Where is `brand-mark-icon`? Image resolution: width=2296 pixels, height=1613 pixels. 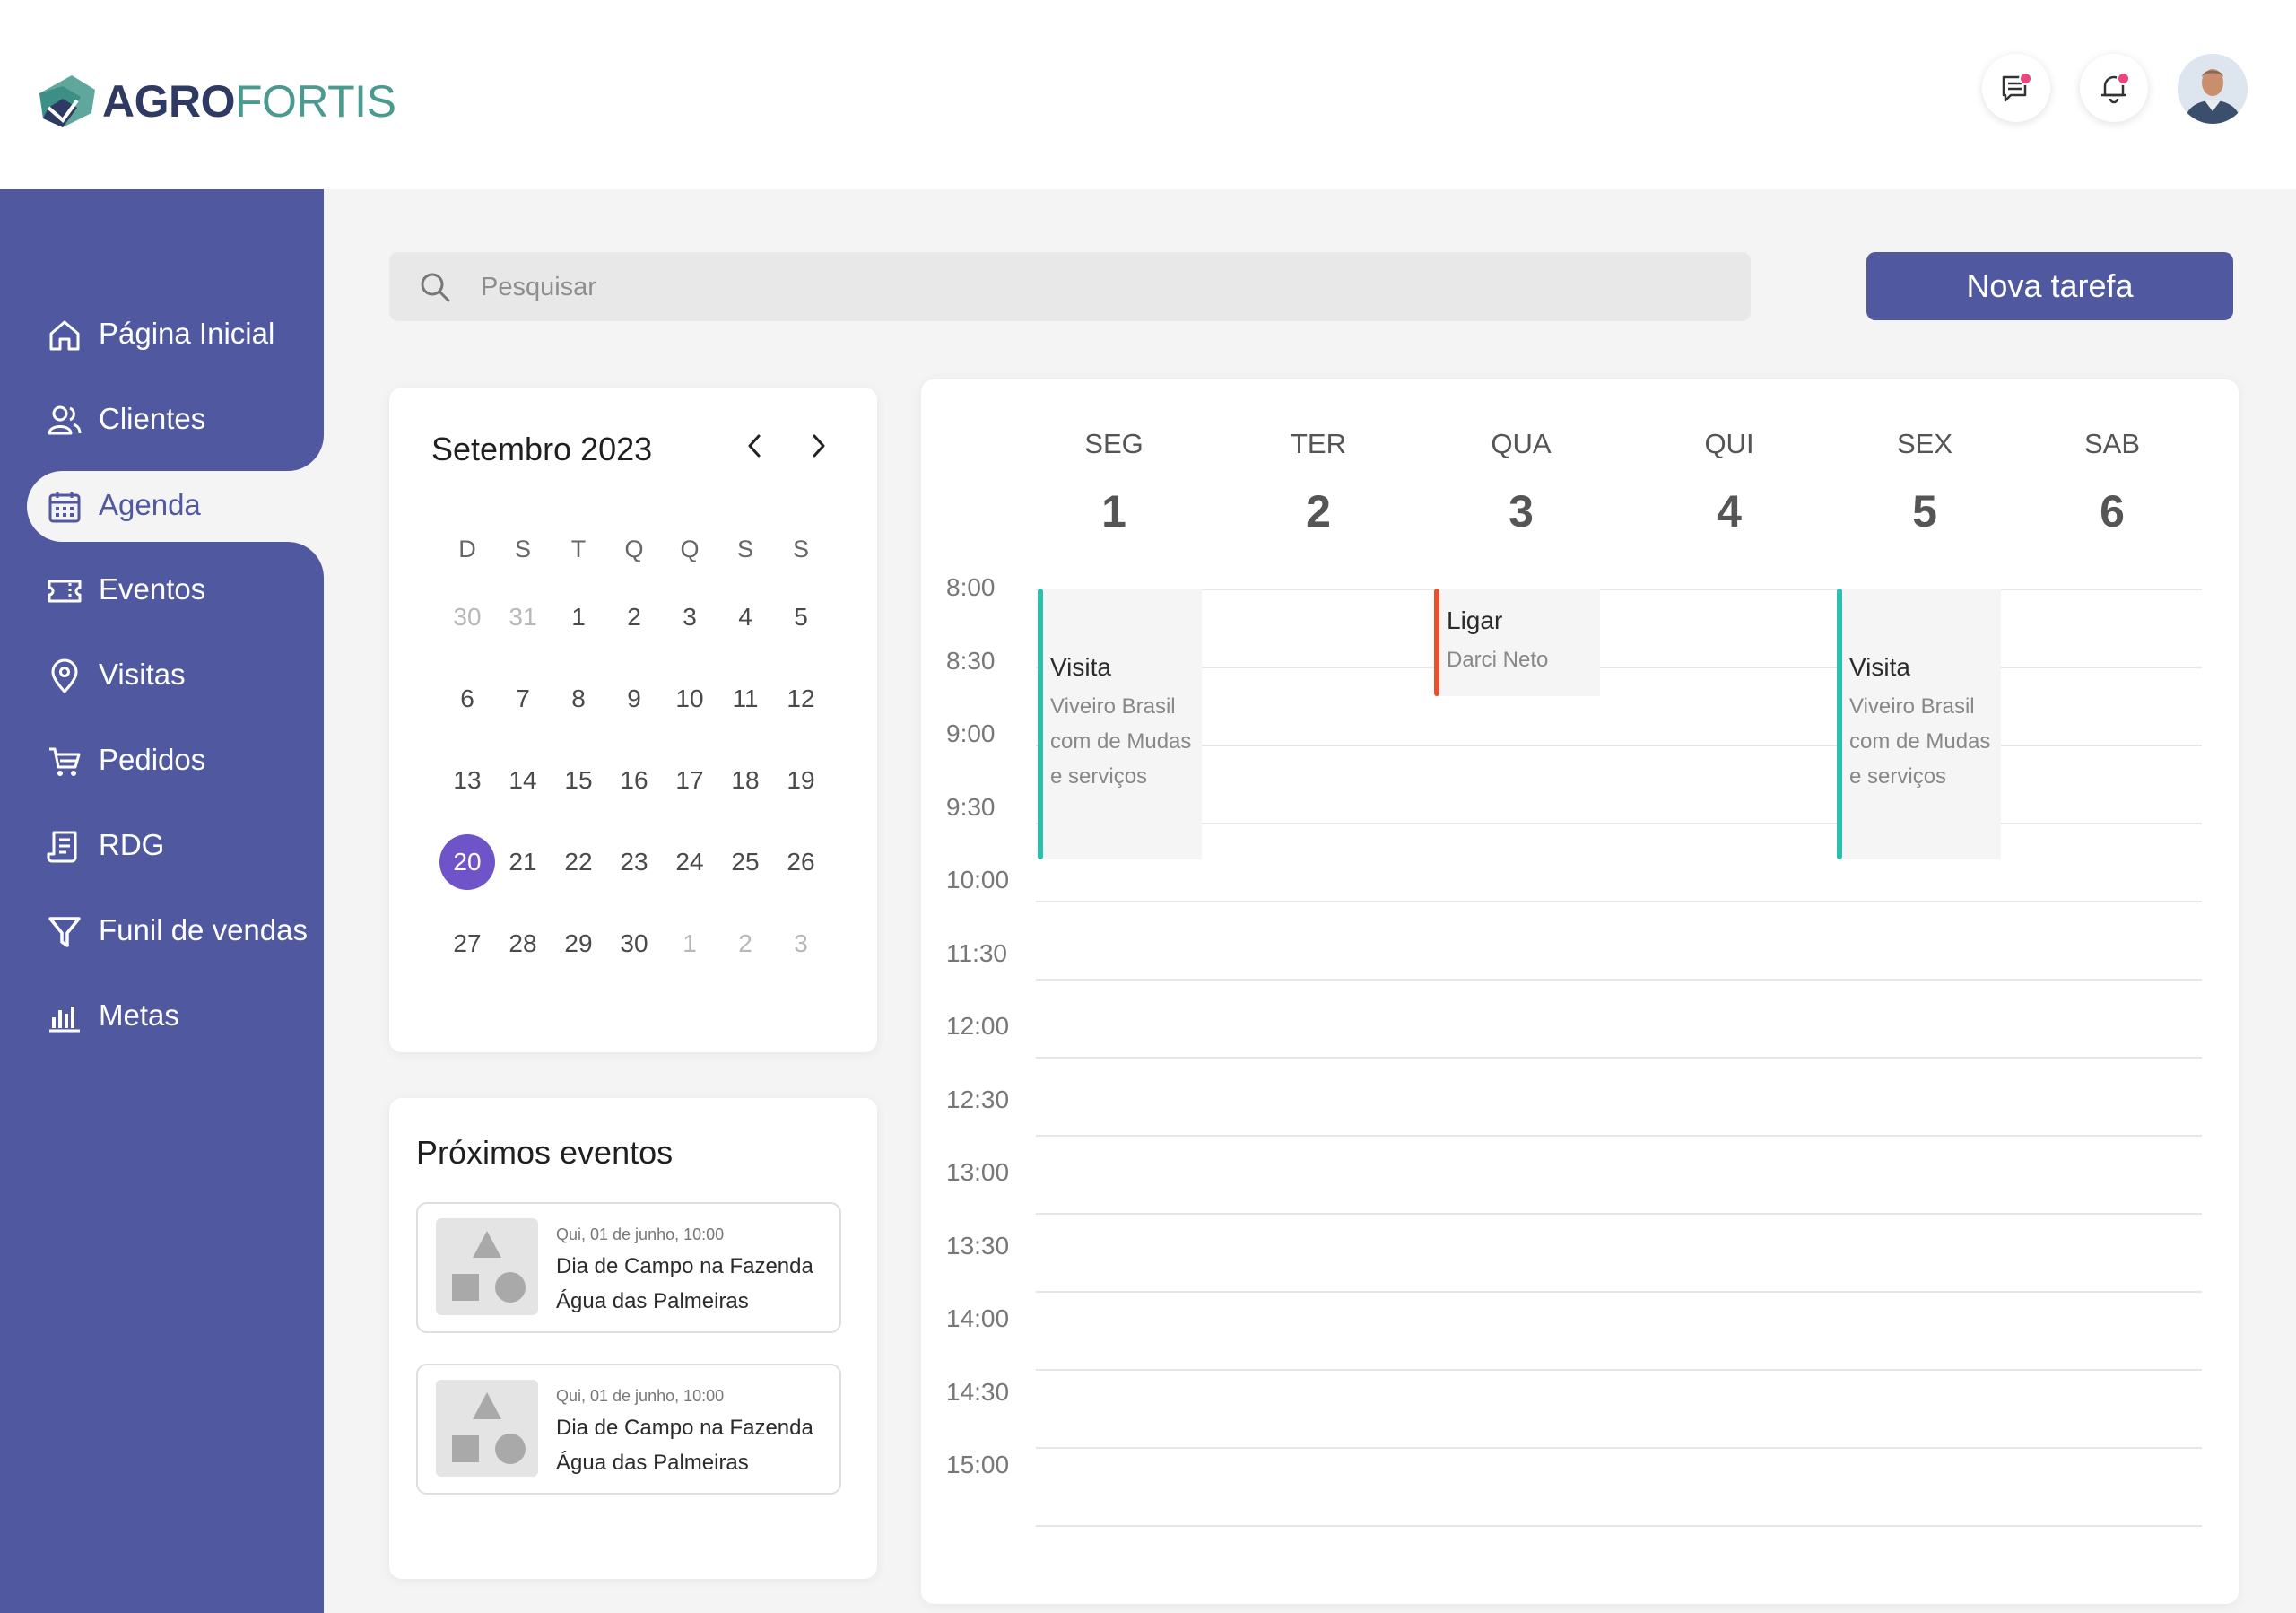
brand-mark-icon is located at coordinates (67, 101).